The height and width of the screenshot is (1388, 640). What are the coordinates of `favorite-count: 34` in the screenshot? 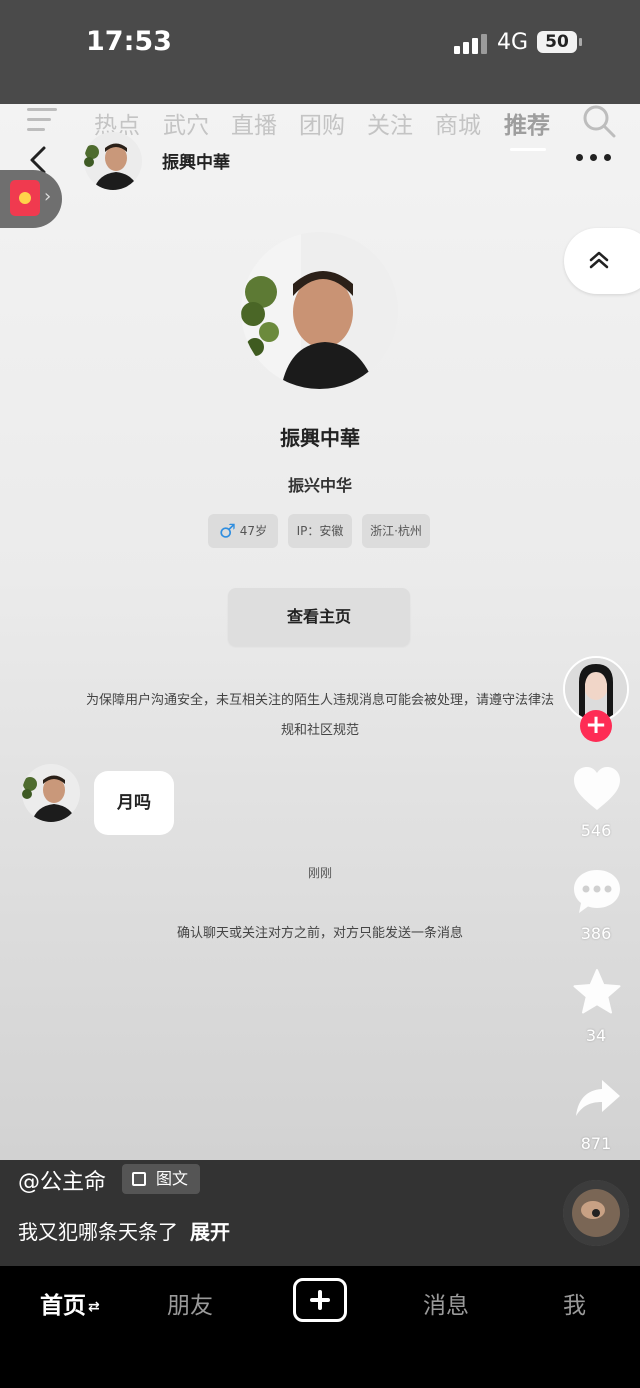 It's located at (596, 1035).